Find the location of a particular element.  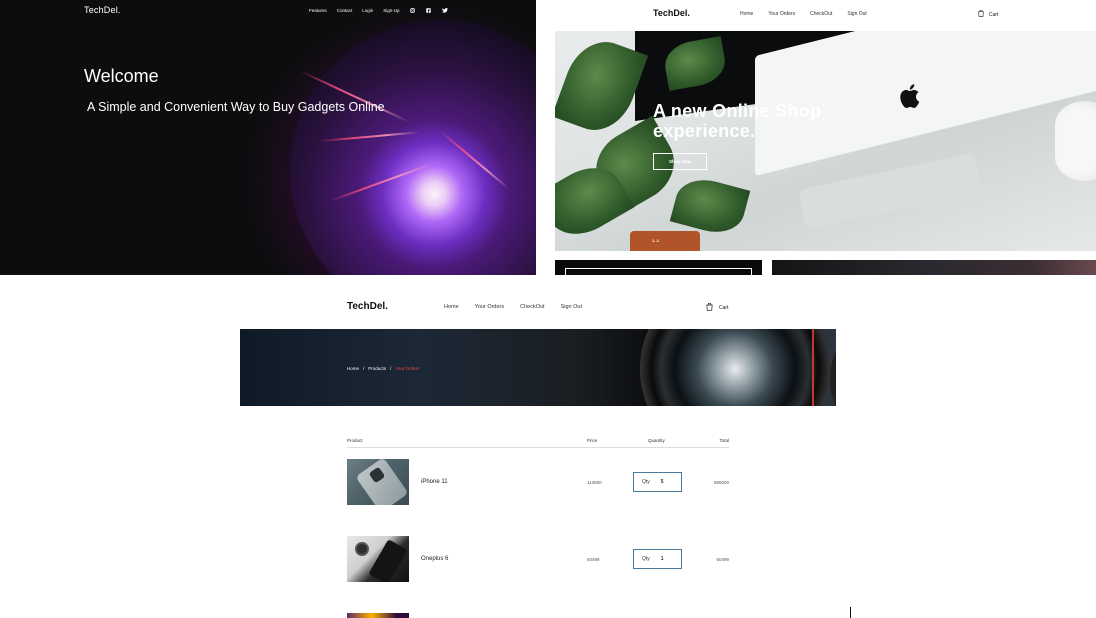

orders-table-header: Product Price Quantity Total is located at coordinates (538, 443).